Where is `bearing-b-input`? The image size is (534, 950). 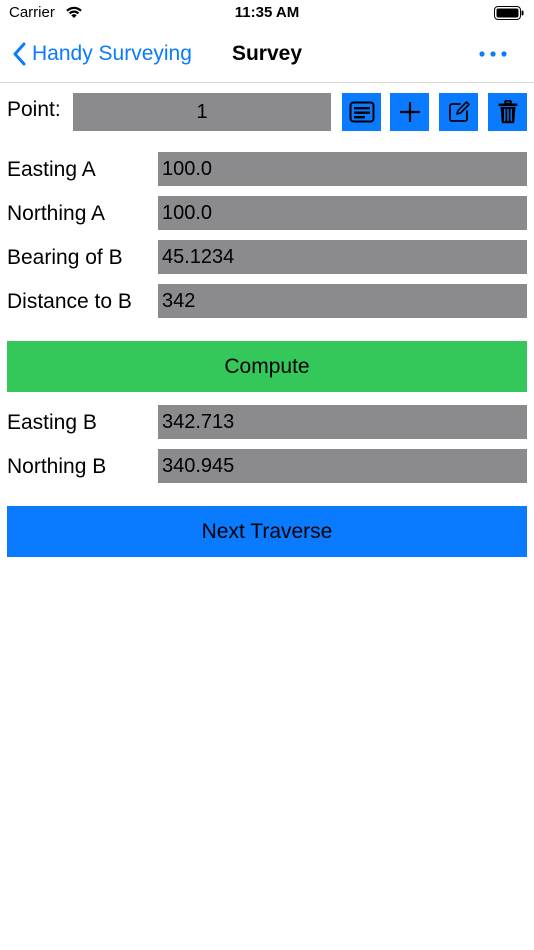
bearing-b-input is located at coordinates (342, 257).